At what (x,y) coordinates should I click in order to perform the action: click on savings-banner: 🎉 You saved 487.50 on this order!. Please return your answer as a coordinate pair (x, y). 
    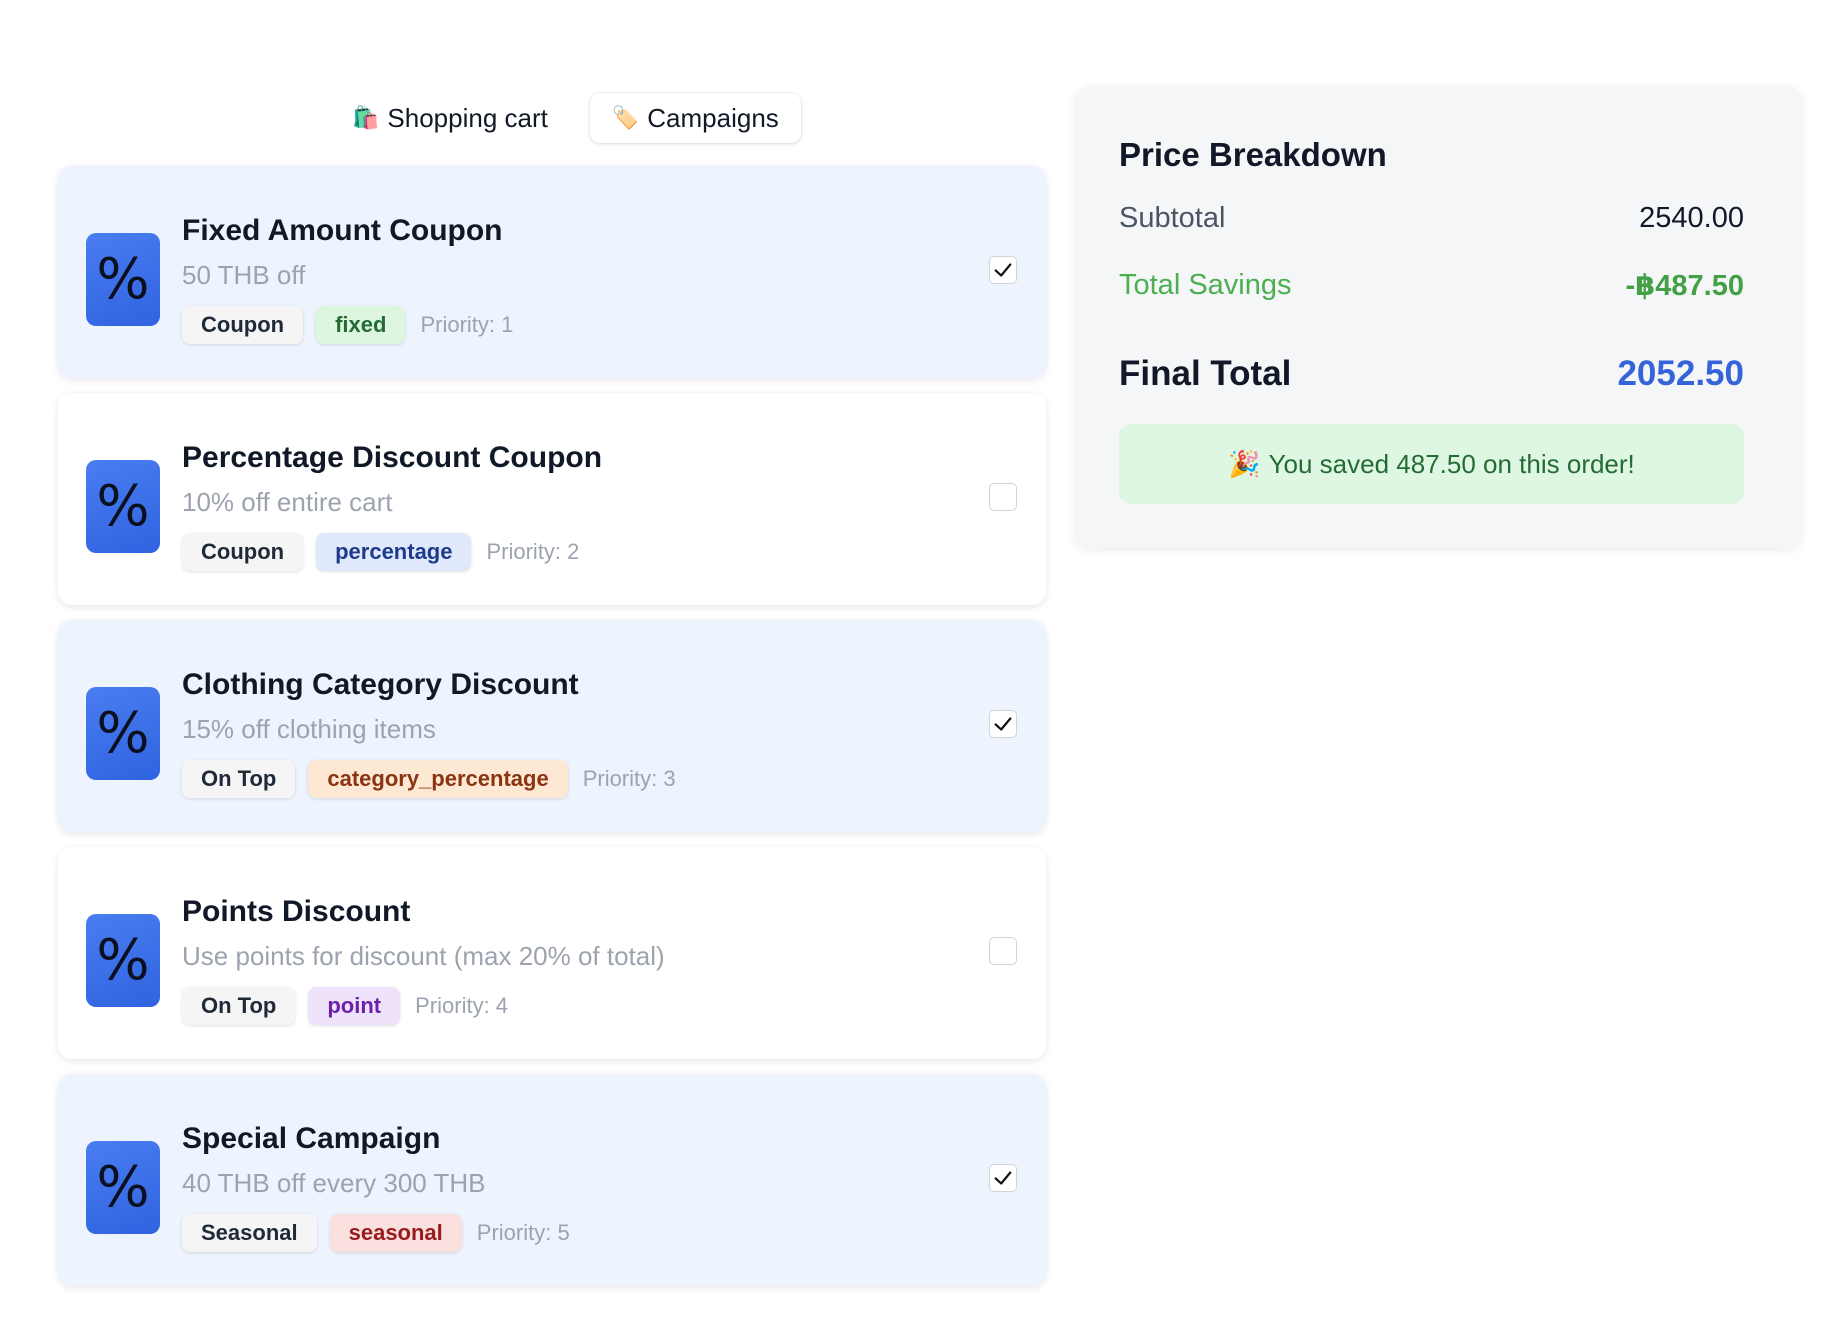
    Looking at the image, I should click on (1431, 464).